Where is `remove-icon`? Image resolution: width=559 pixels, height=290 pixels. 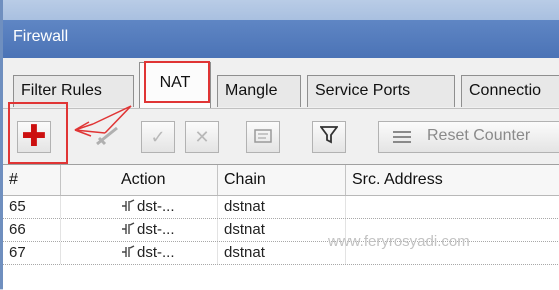
remove-icon is located at coordinates (108, 137).